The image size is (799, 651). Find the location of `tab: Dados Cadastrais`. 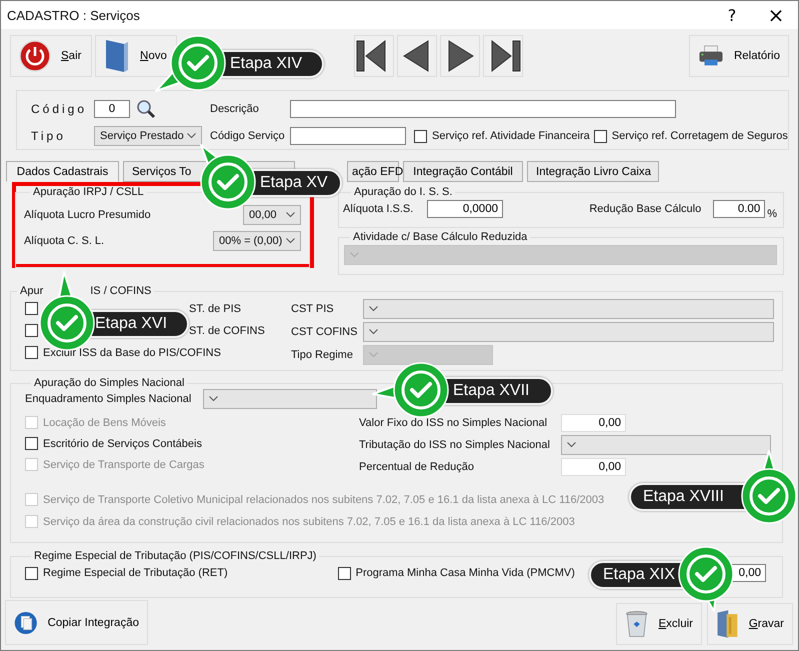

tab: Dados Cadastrais is located at coordinates (62, 171).